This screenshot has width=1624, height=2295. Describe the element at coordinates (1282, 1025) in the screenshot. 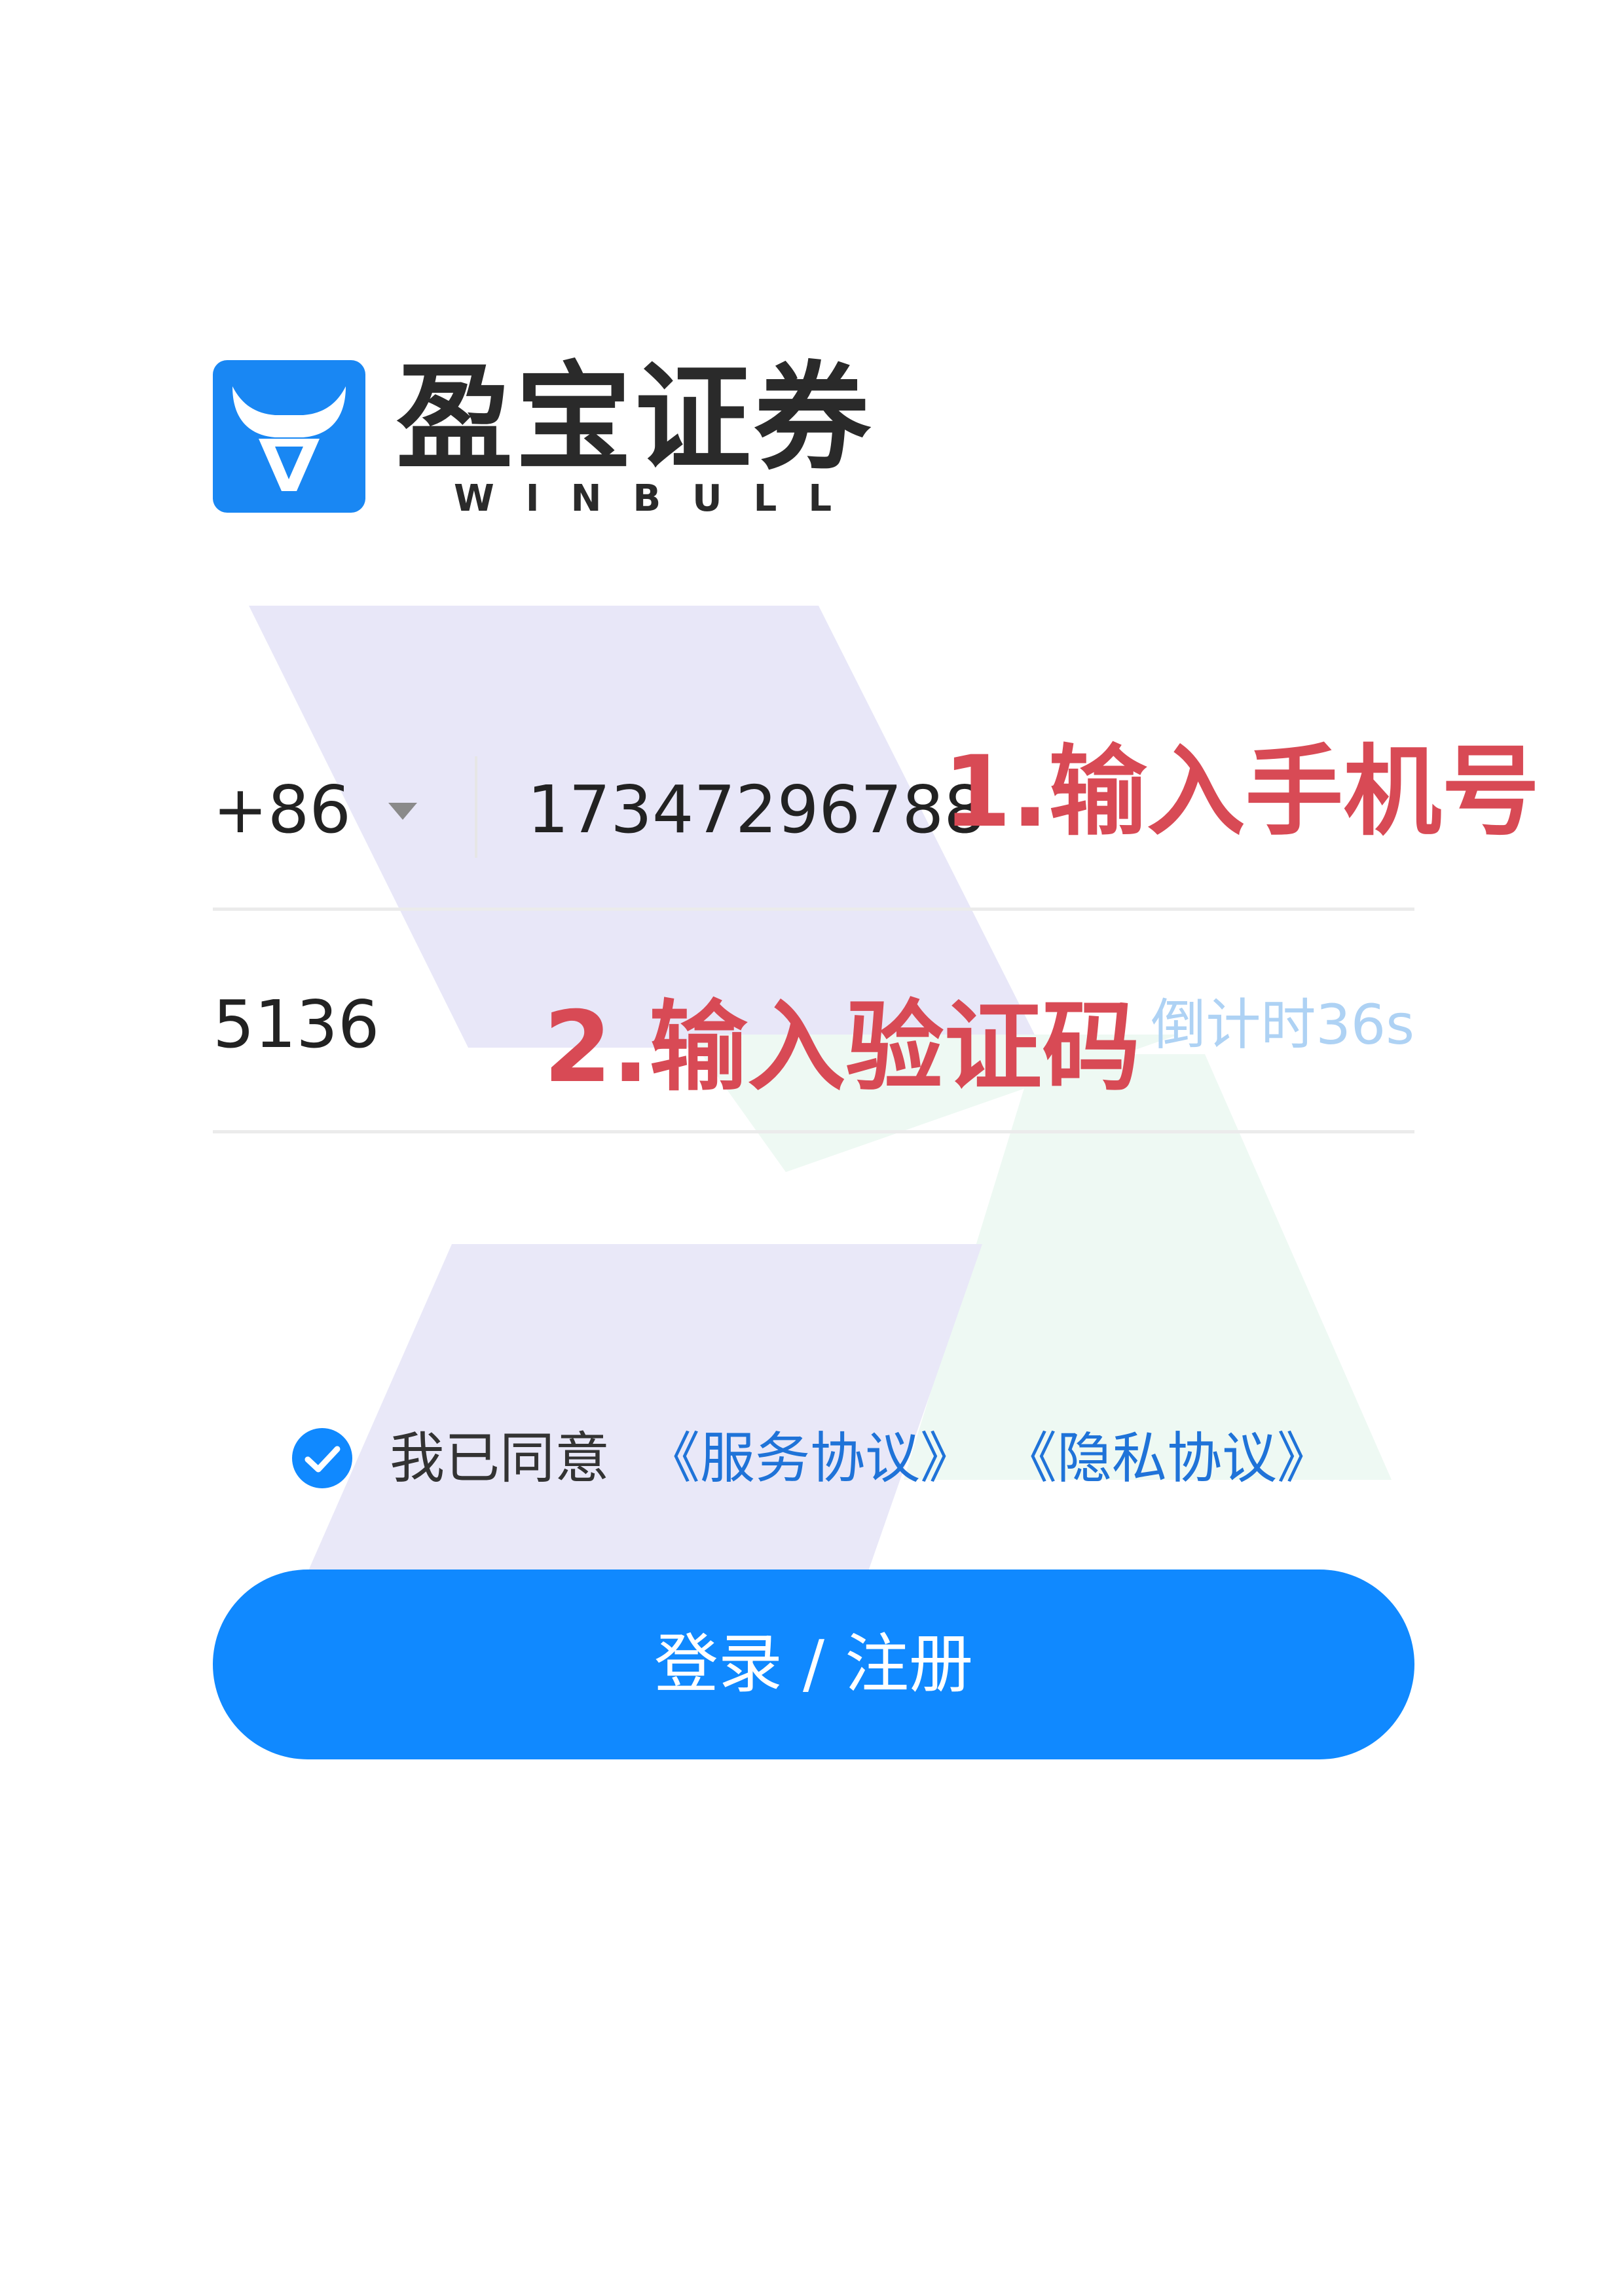

I see `countdown-timer: 倒计时36s` at that location.